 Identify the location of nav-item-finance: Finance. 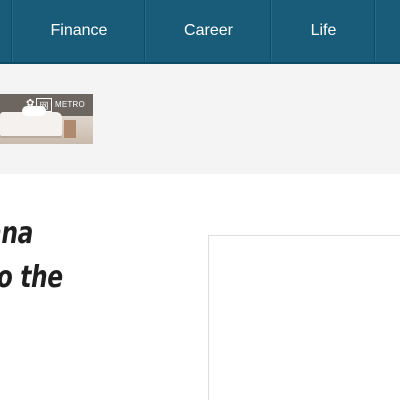
(78, 31).